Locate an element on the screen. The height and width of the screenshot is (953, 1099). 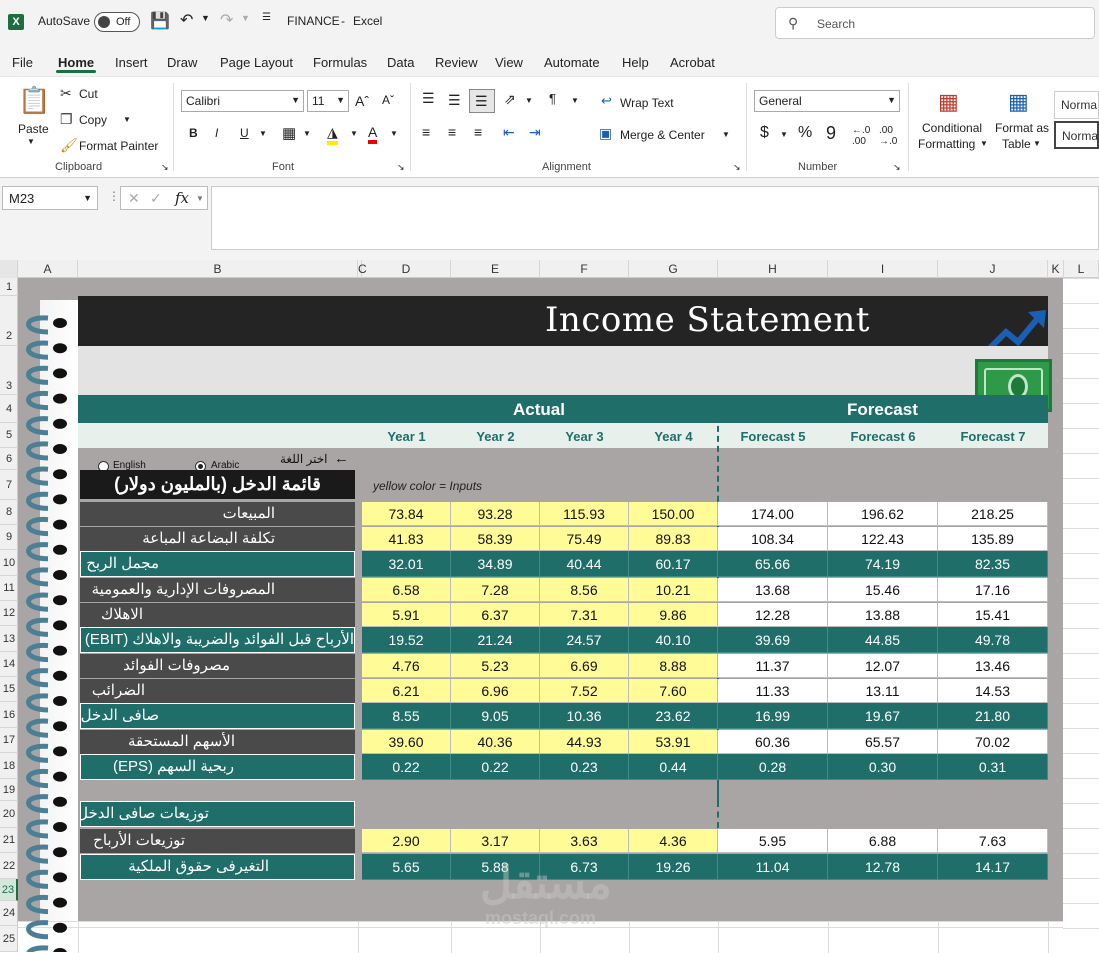
summary-cell: 39.69 is located at coordinates (773, 640).